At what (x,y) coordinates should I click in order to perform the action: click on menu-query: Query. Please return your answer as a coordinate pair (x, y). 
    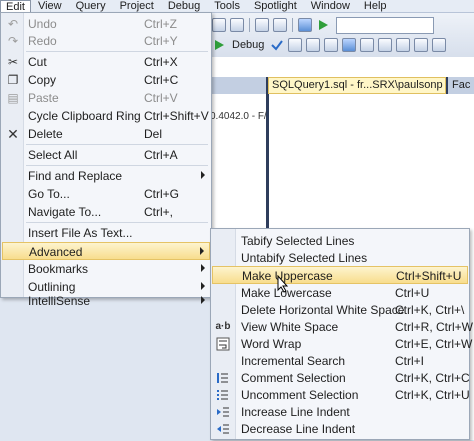
    Looking at the image, I should click on (91, 6).